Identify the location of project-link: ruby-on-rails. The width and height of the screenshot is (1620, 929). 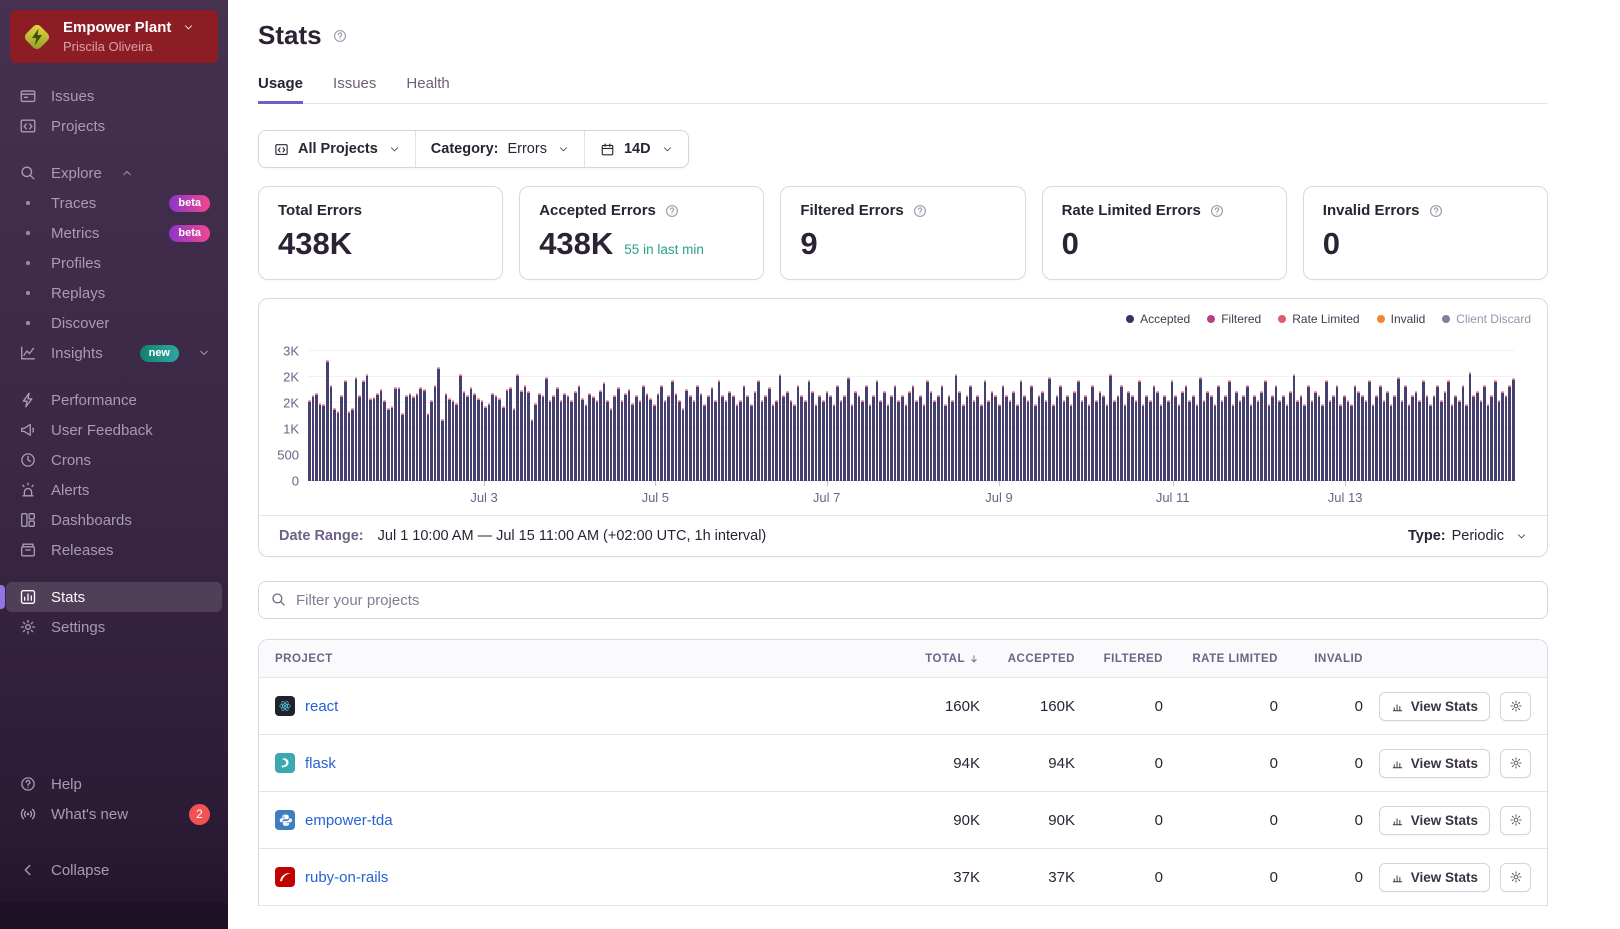
(346, 877).